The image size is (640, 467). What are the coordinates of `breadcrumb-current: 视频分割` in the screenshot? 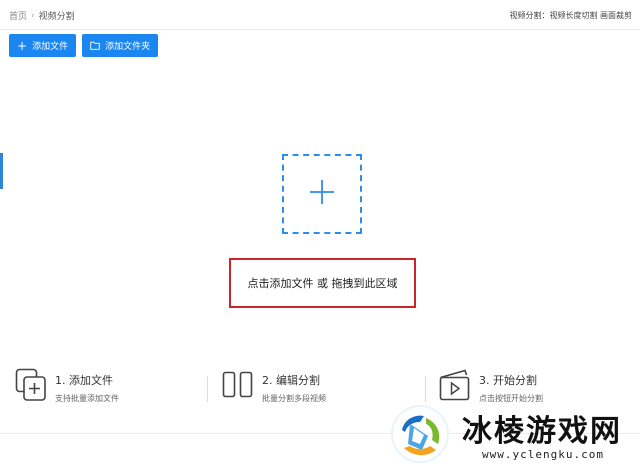 It's located at (56, 17).